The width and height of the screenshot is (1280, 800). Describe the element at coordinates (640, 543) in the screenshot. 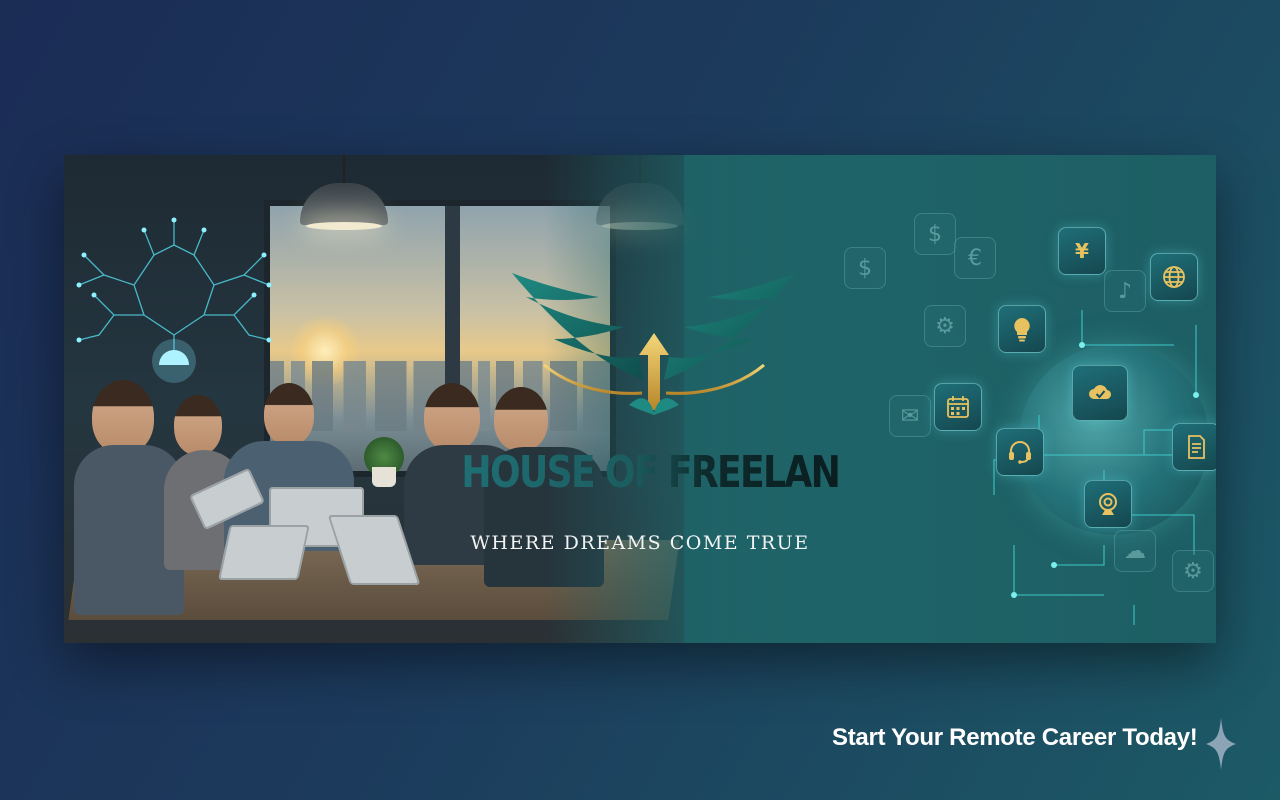

I see `tagline: WHERE DREAMS COME TRUE` at that location.